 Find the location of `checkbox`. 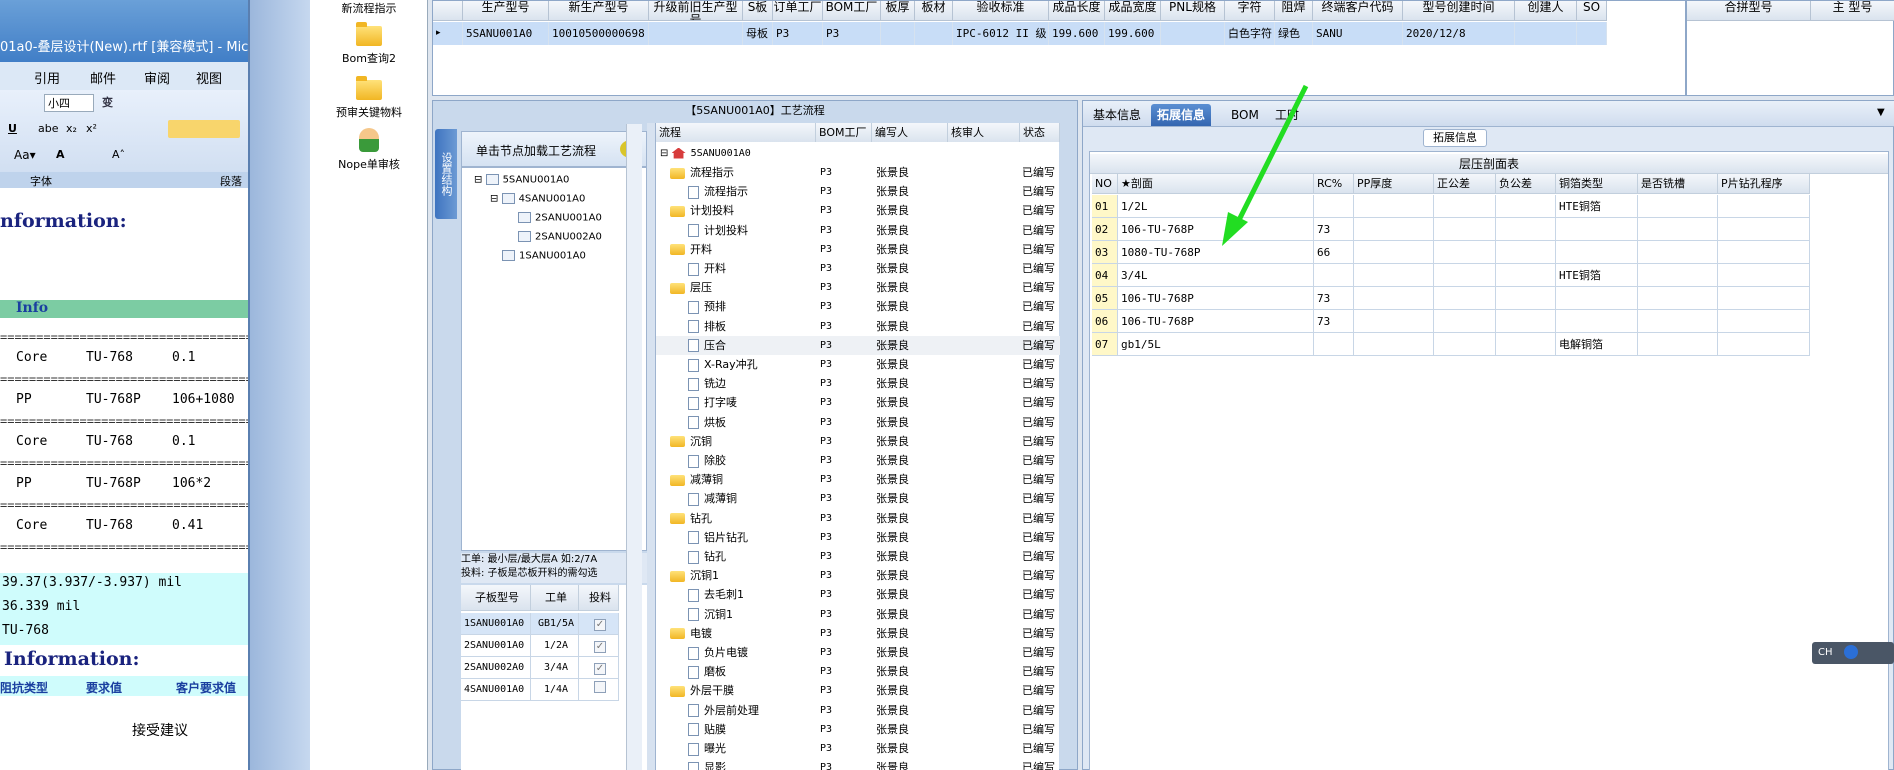

checkbox is located at coordinates (600, 687).